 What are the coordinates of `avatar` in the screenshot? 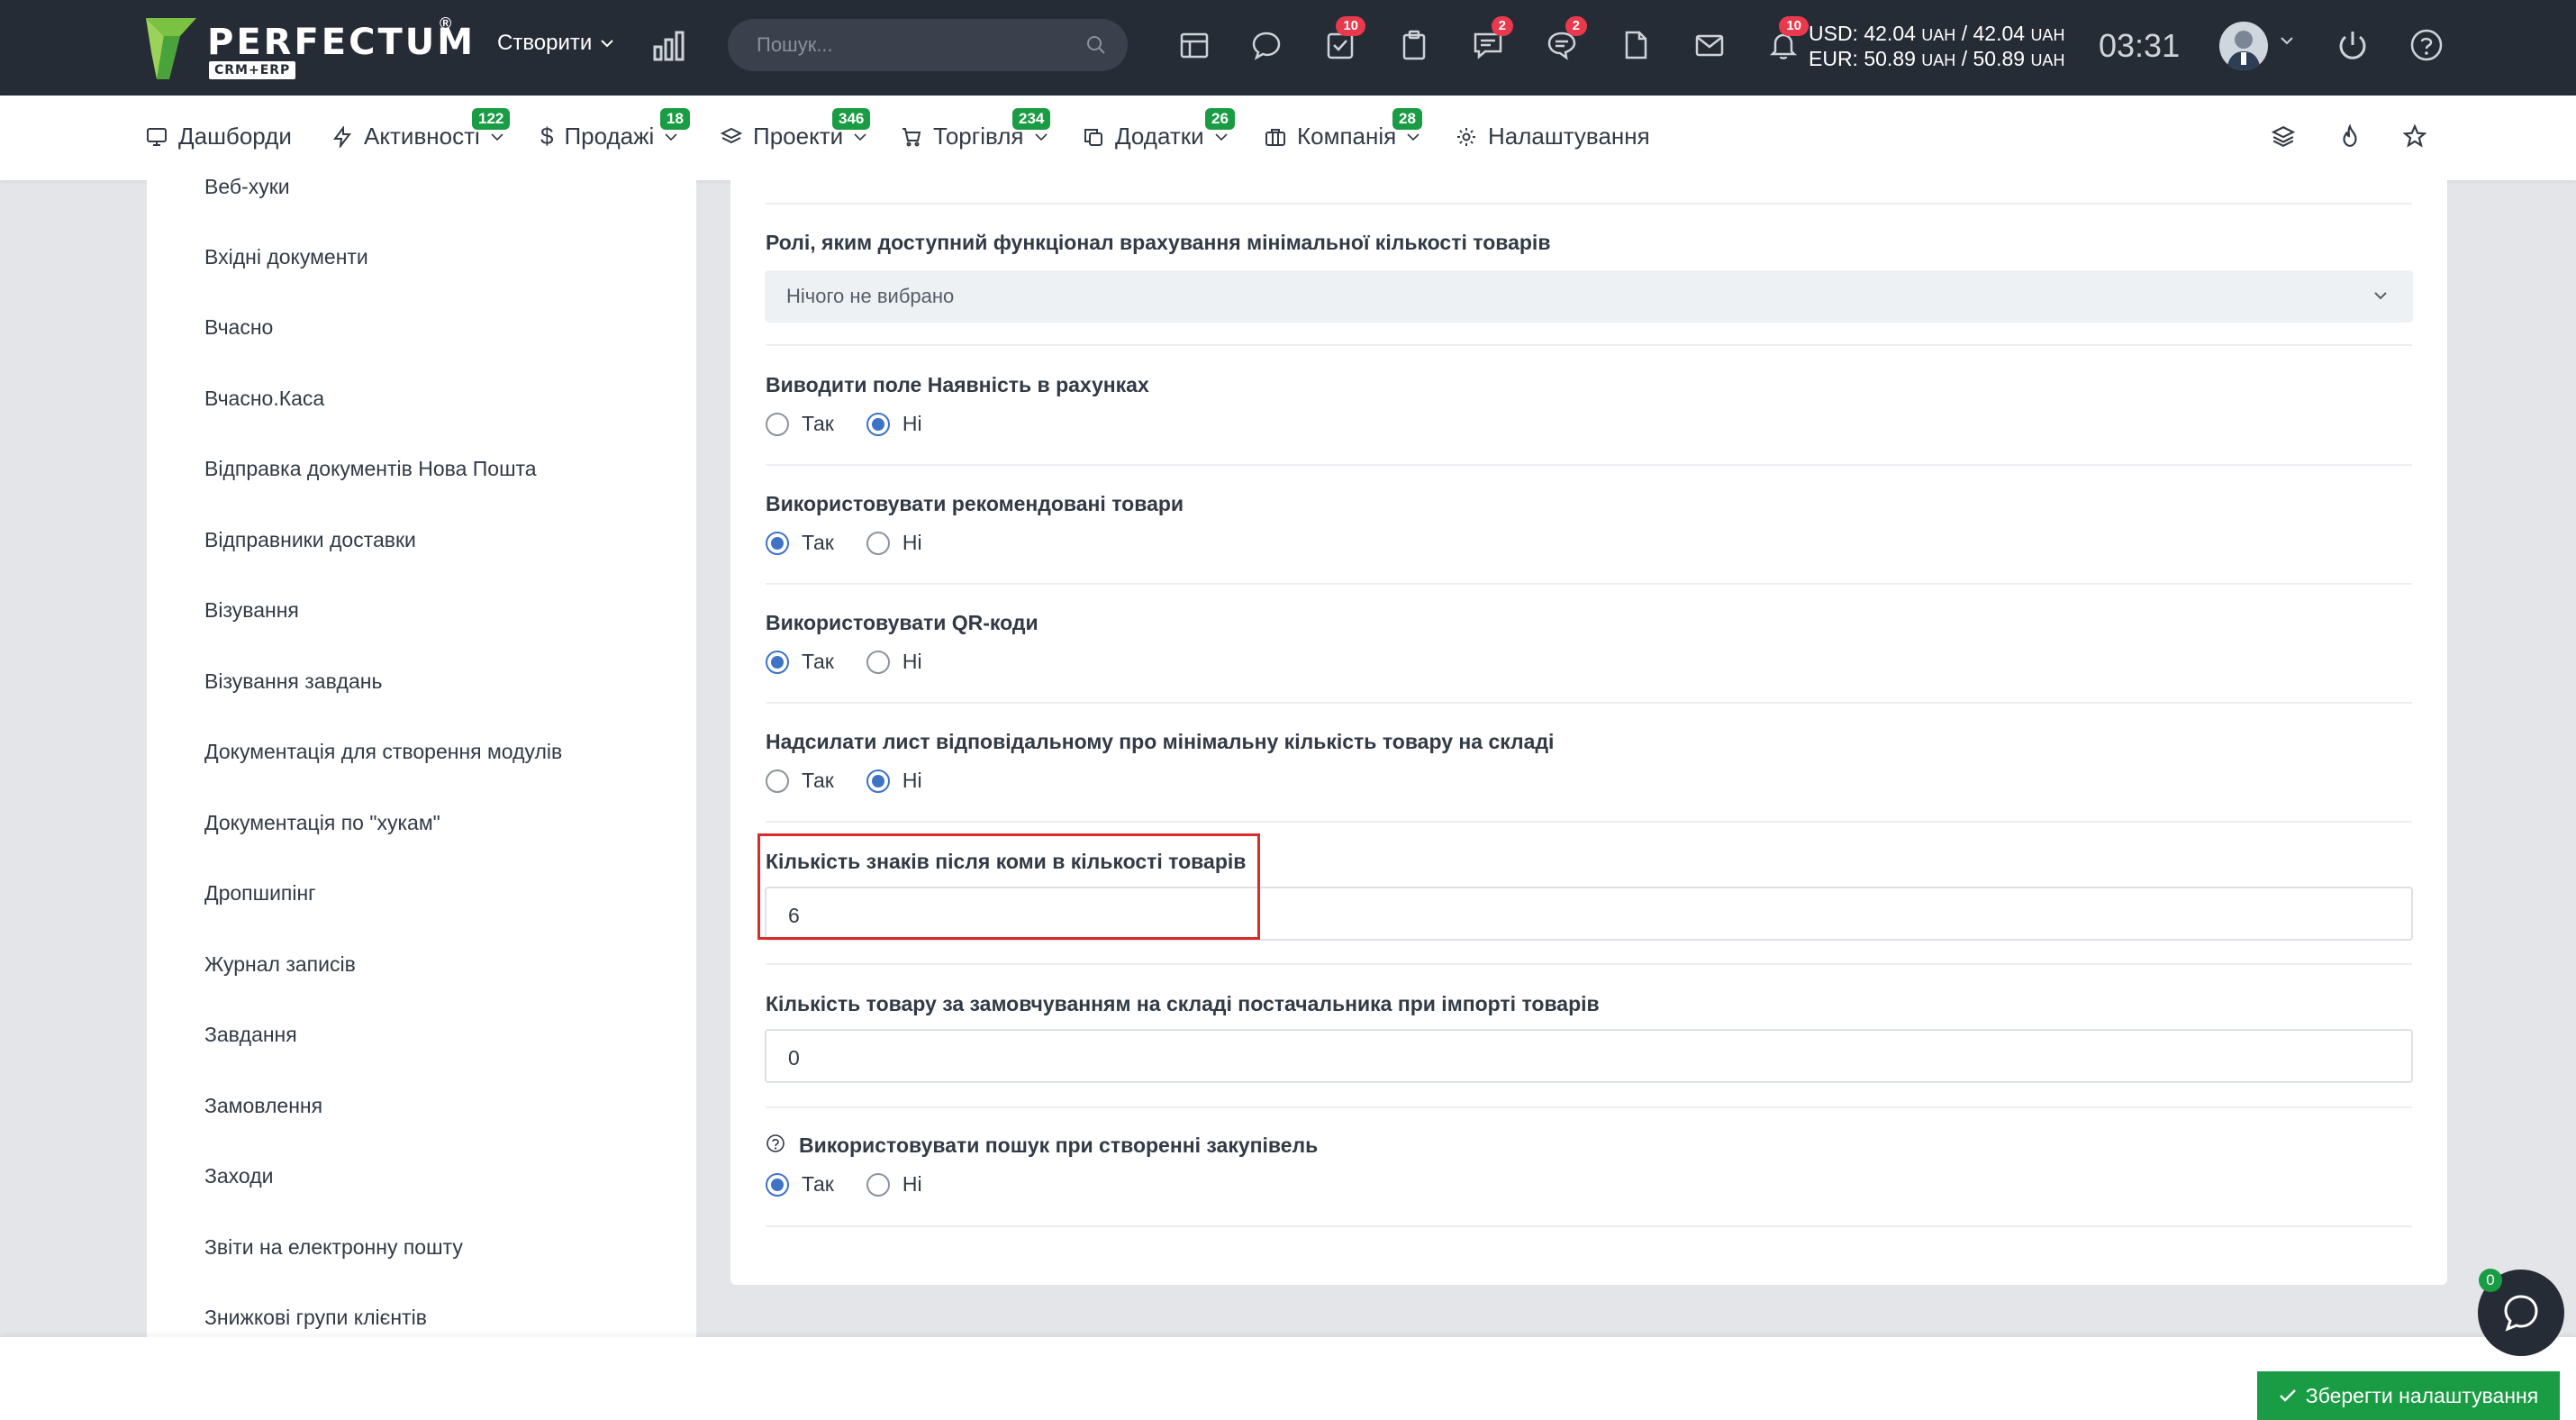 It's located at (2243, 46).